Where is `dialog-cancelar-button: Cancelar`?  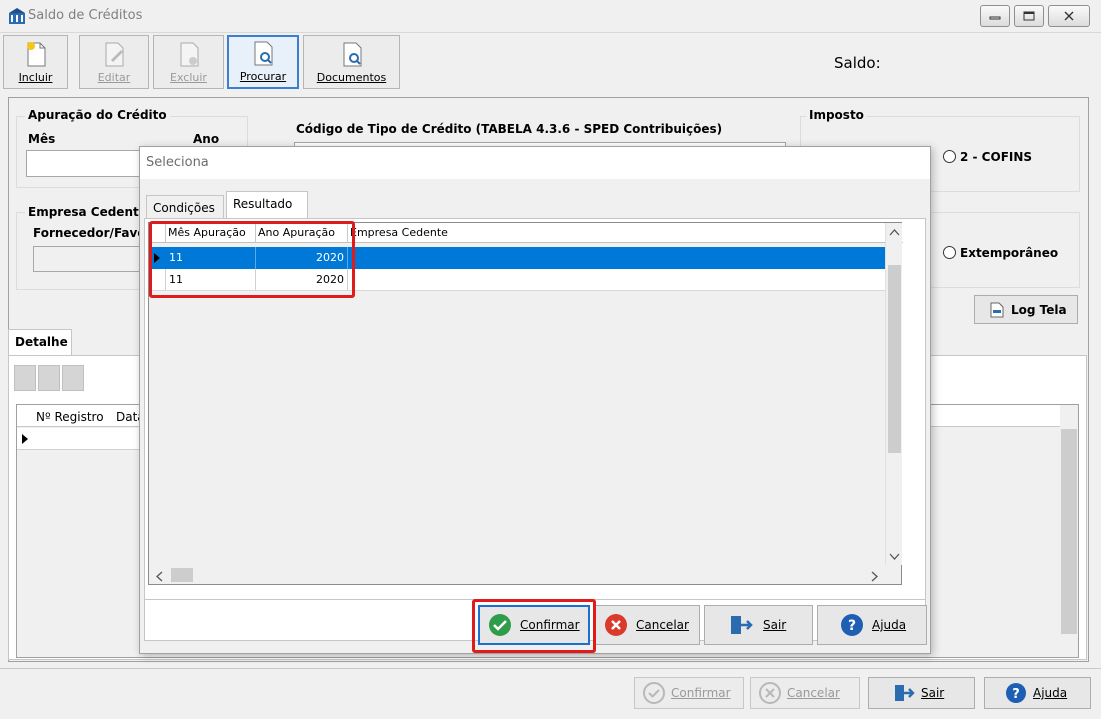 dialog-cancelar-button: Cancelar is located at coordinates (647, 625).